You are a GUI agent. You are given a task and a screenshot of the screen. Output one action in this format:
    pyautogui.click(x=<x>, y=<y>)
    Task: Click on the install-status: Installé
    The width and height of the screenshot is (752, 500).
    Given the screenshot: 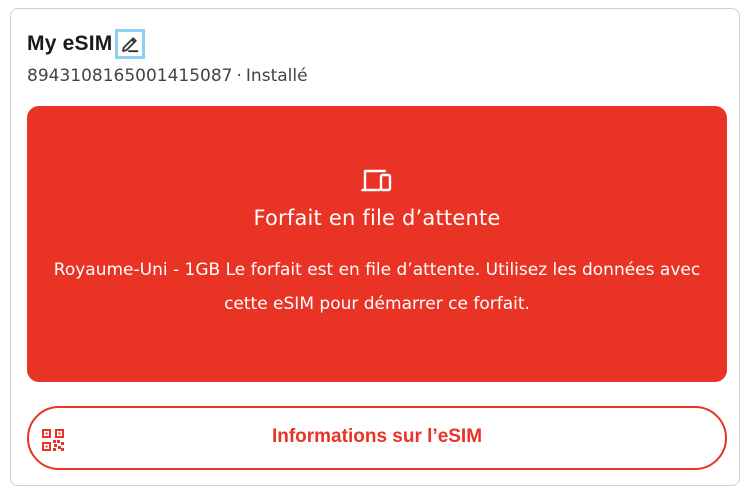 What is the action you would take?
    pyautogui.click(x=276, y=76)
    